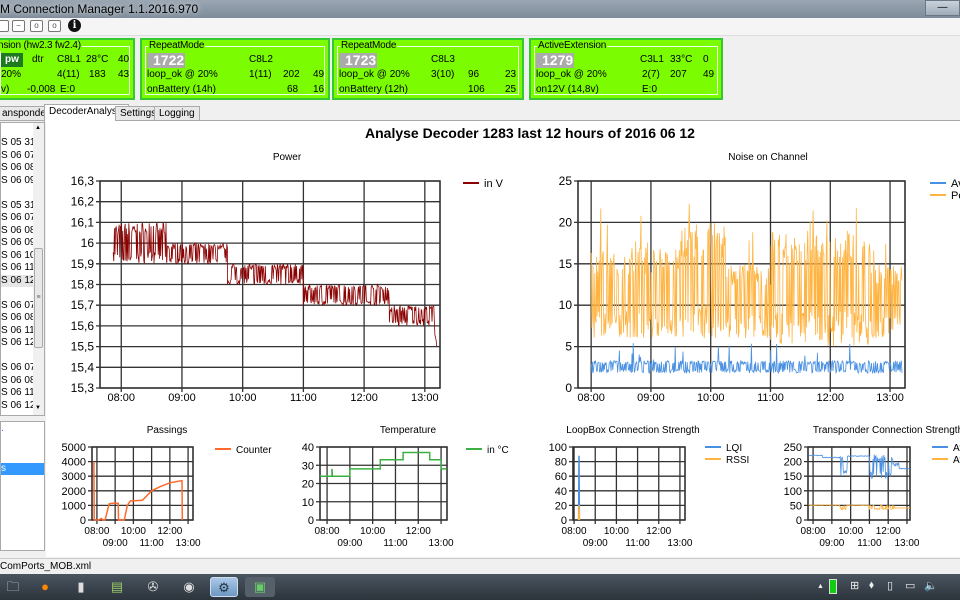  I want to click on y-tick-label: 4000, so click(74, 463).